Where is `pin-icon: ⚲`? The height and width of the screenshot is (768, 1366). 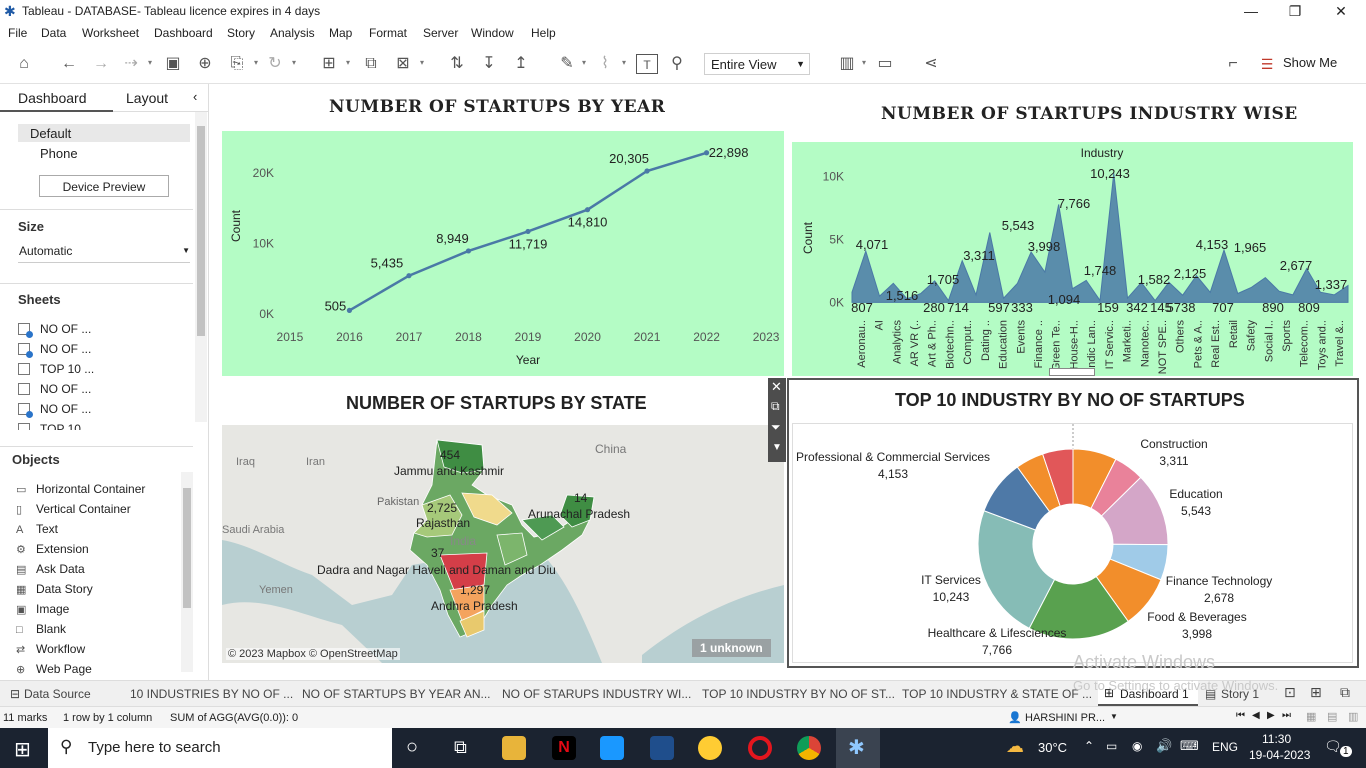
pin-icon: ⚲ is located at coordinates (677, 64).